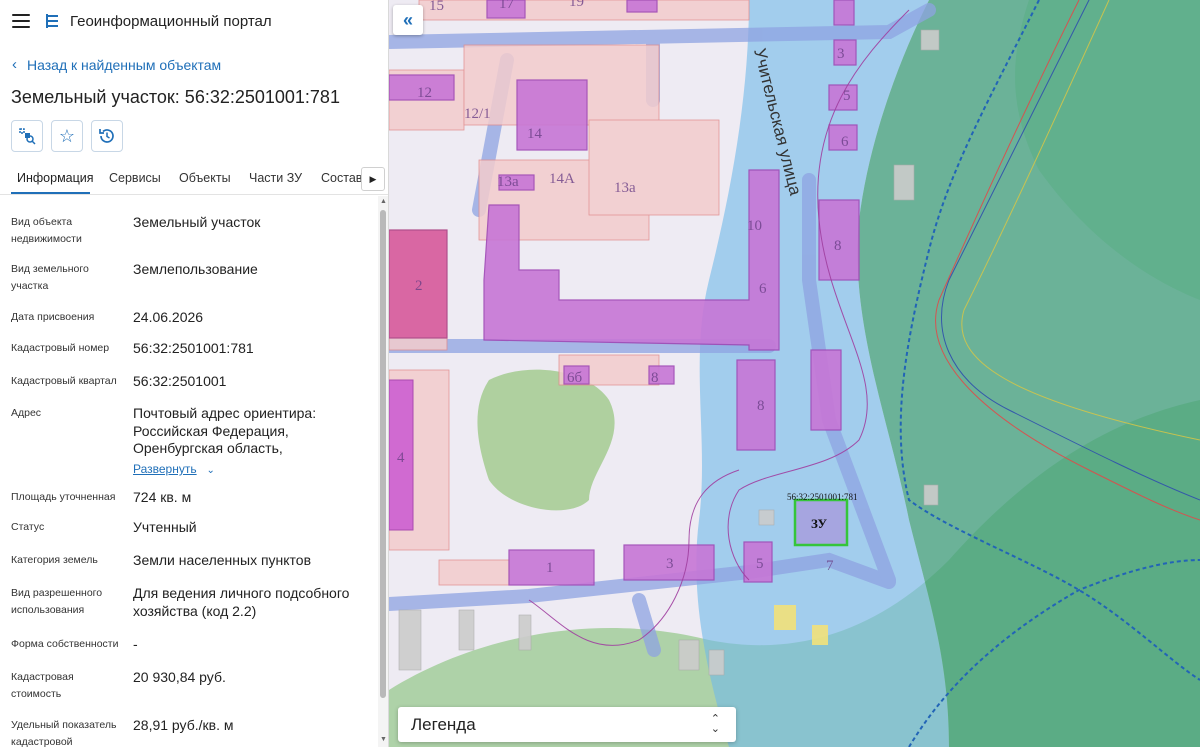  What do you see at coordinates (195, 269) in the screenshot?
I see `property-value: Землепользование` at bounding box center [195, 269].